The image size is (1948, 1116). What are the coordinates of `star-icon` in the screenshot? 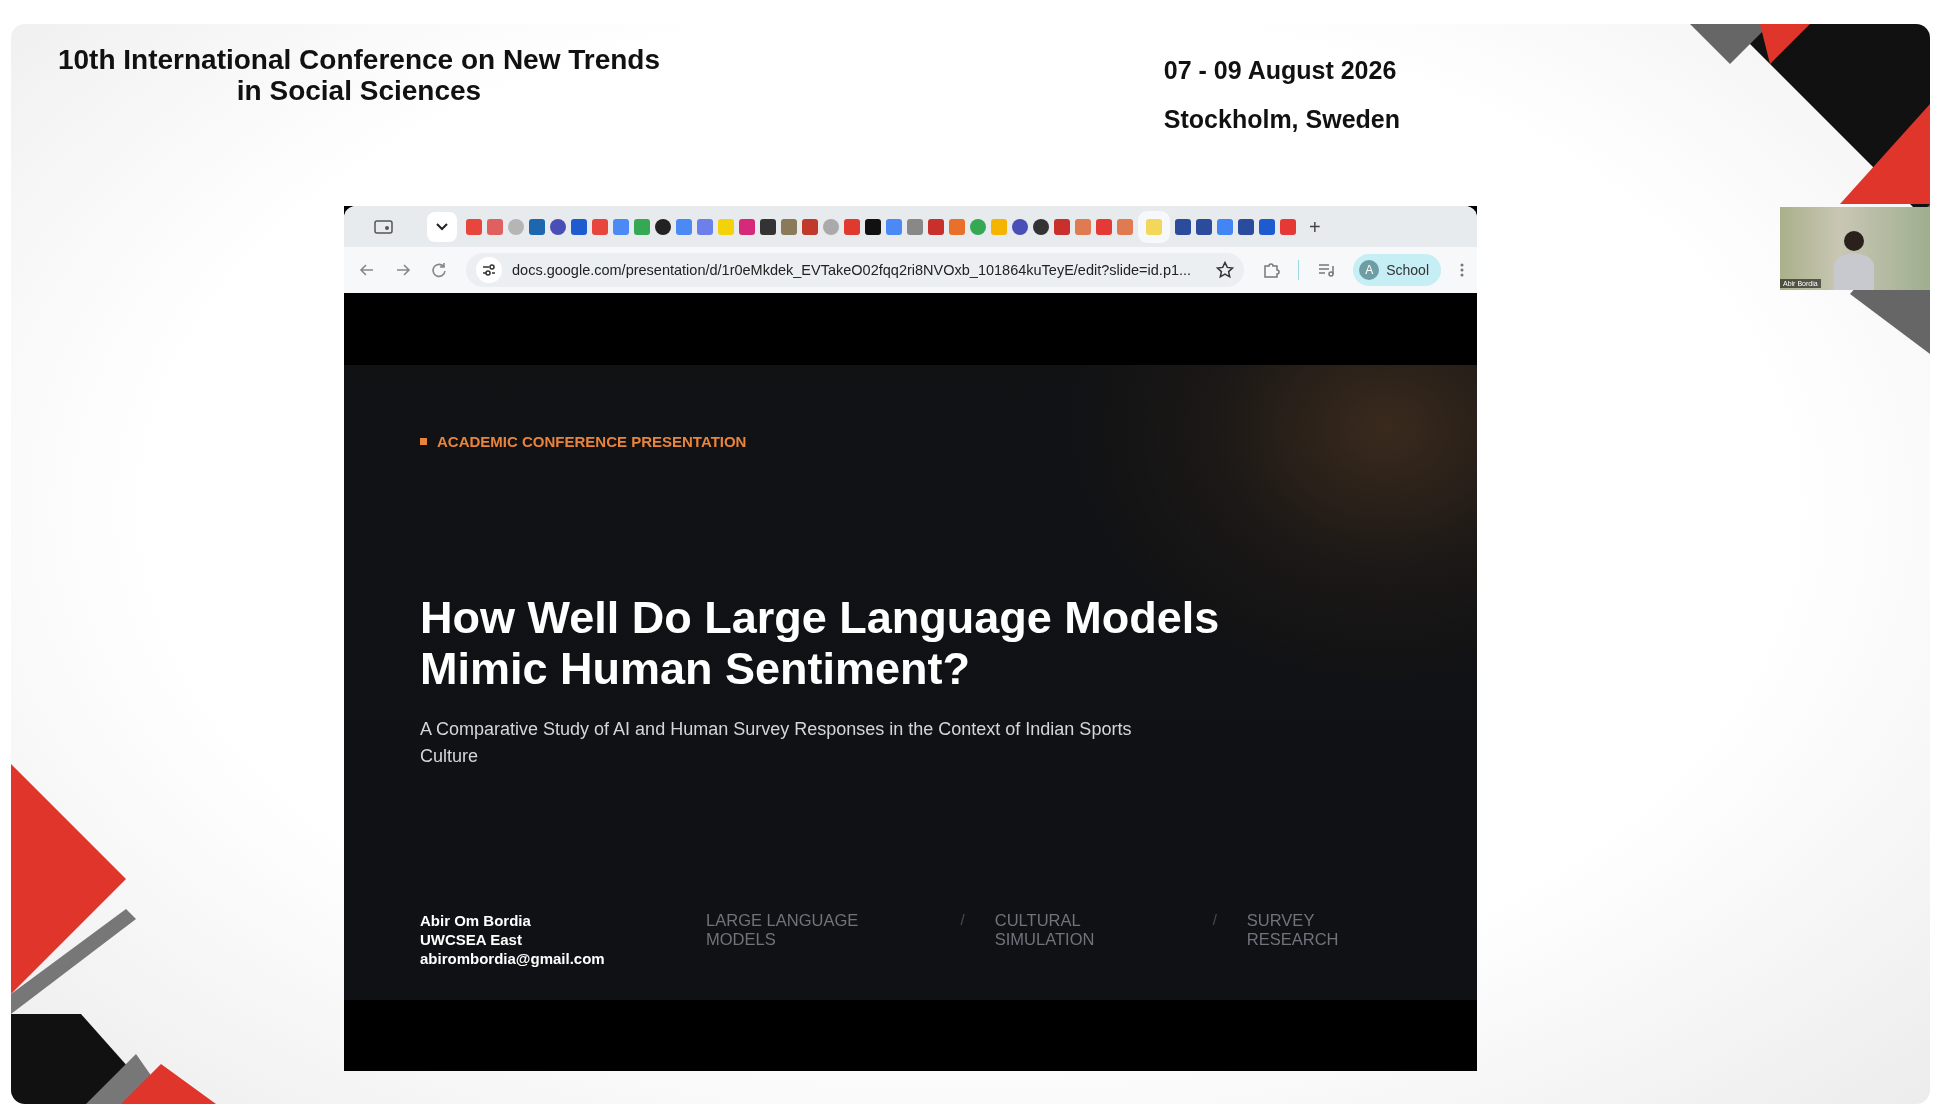 It's located at (1225, 270).